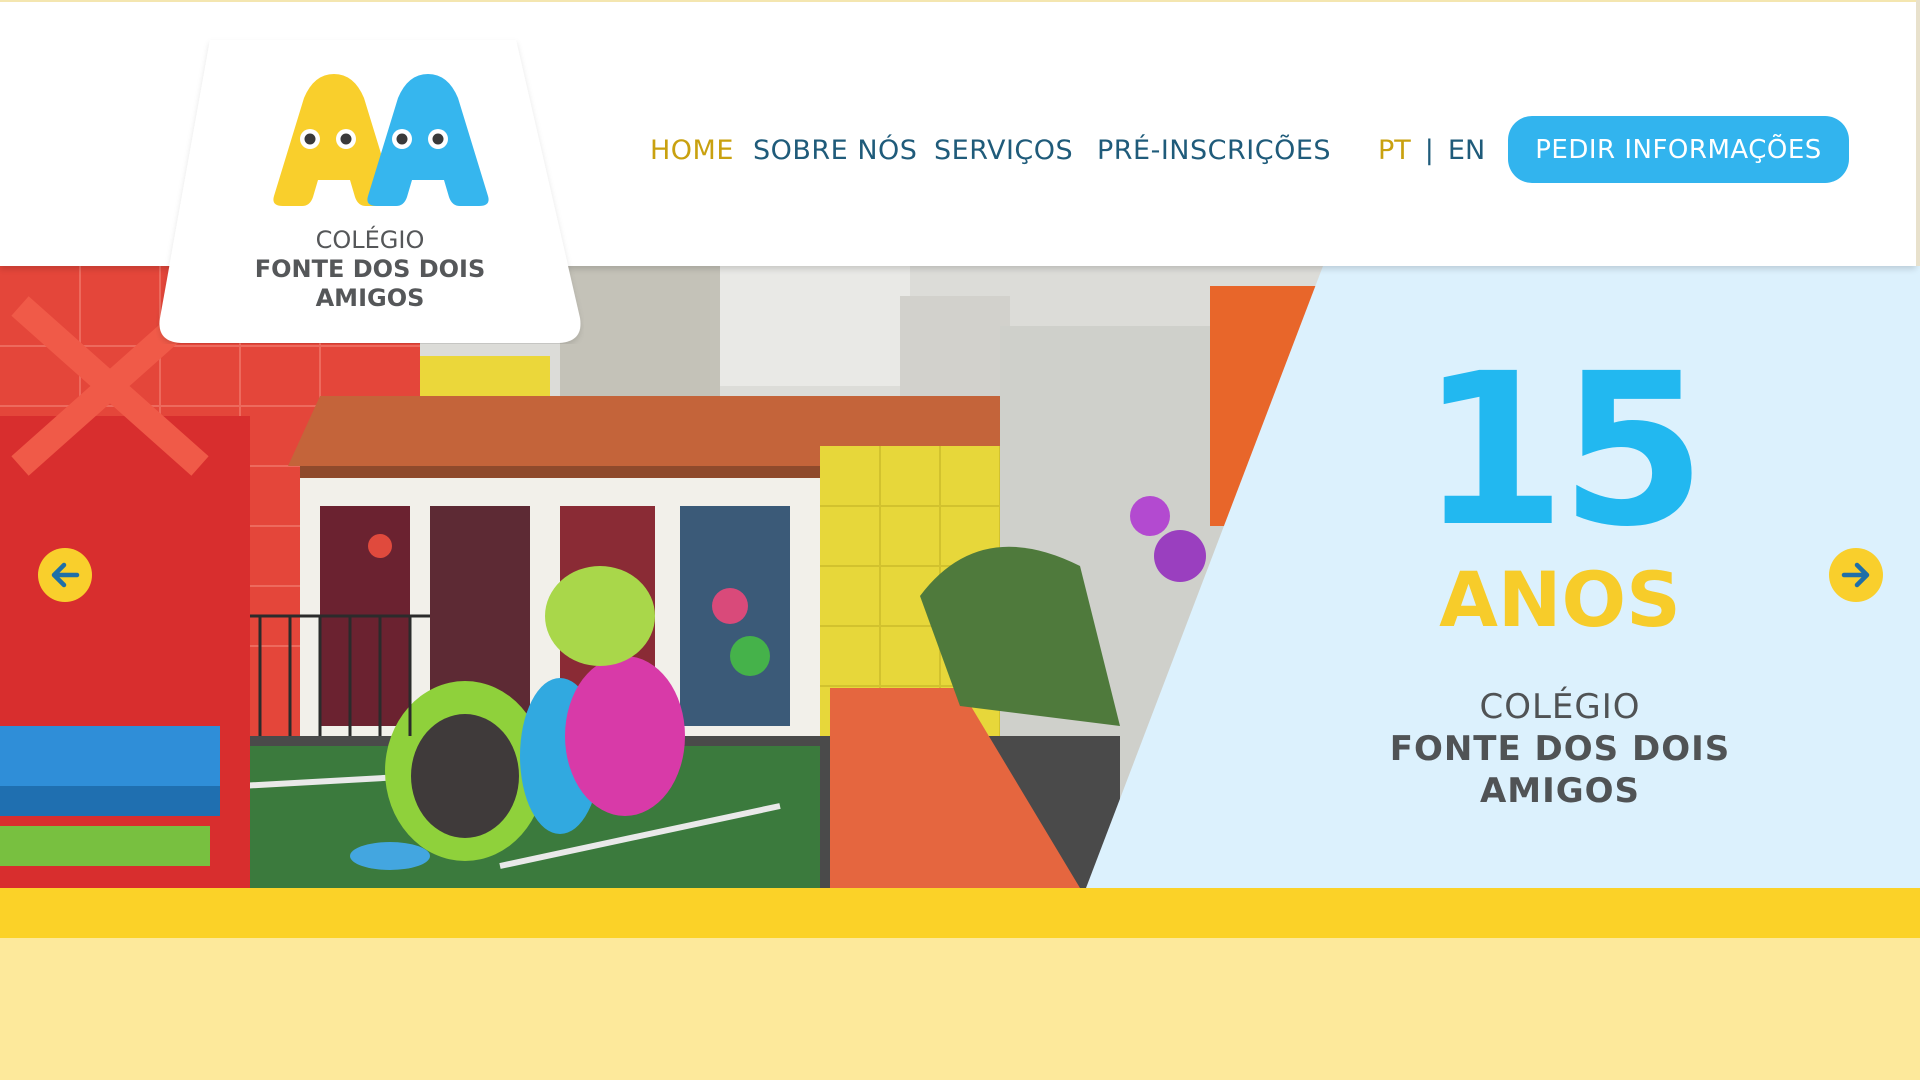 The image size is (1920, 1080). Describe the element at coordinates (1394, 150) in the screenshot. I see `lang-pt: PT` at that location.